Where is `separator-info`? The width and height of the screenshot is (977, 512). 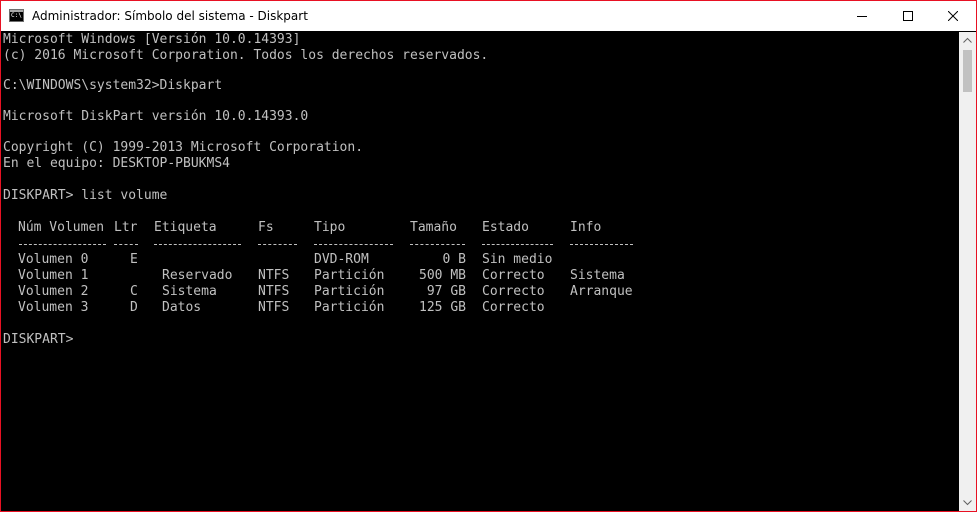 separator-info is located at coordinates (601, 244).